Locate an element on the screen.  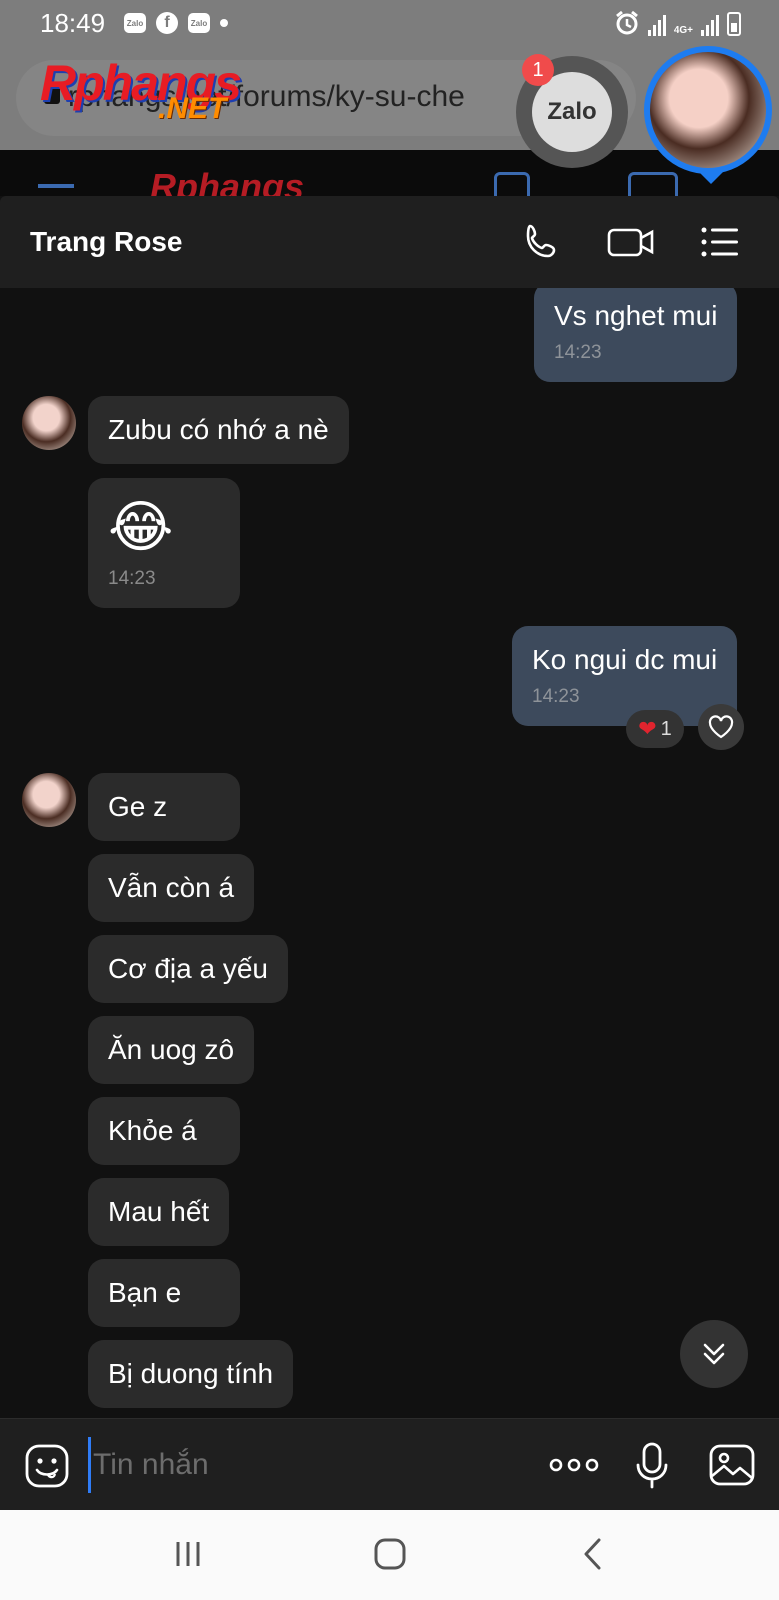
alarm-icon is located at coordinates (626, 22).